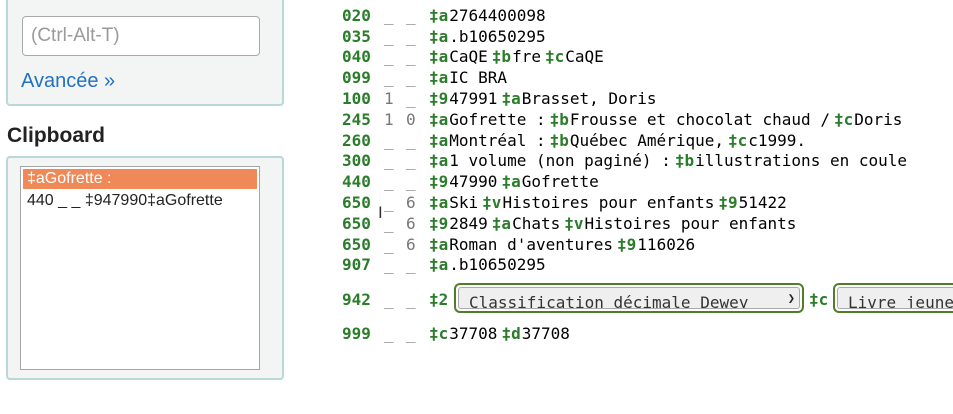 The image size is (953, 414). Describe the element at coordinates (356, 160) in the screenshot. I see `field-tag: 300` at that location.